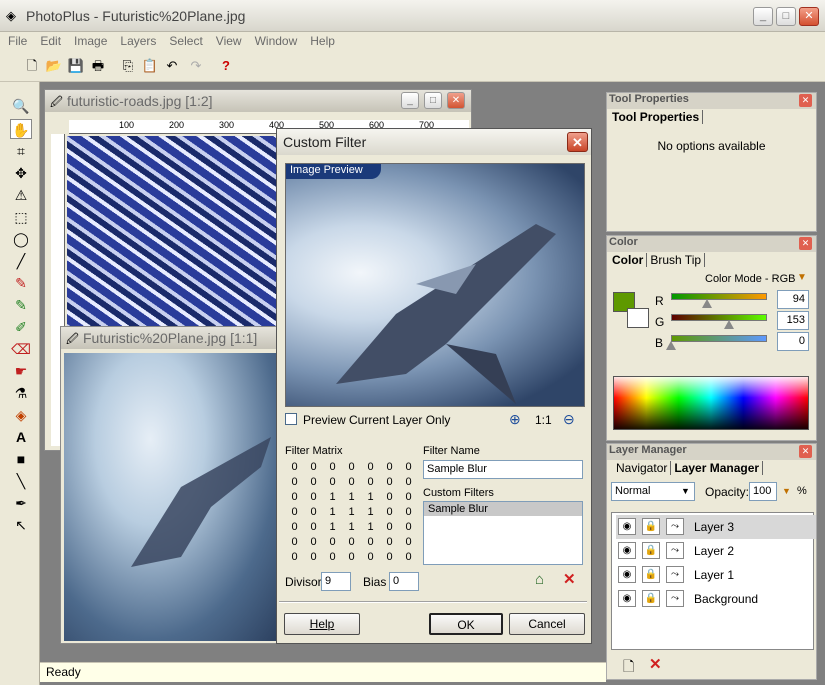 This screenshot has height=685, width=825. What do you see at coordinates (805, 451) in the screenshot?
I see `layer-manager-close-icon: ✕` at bounding box center [805, 451].